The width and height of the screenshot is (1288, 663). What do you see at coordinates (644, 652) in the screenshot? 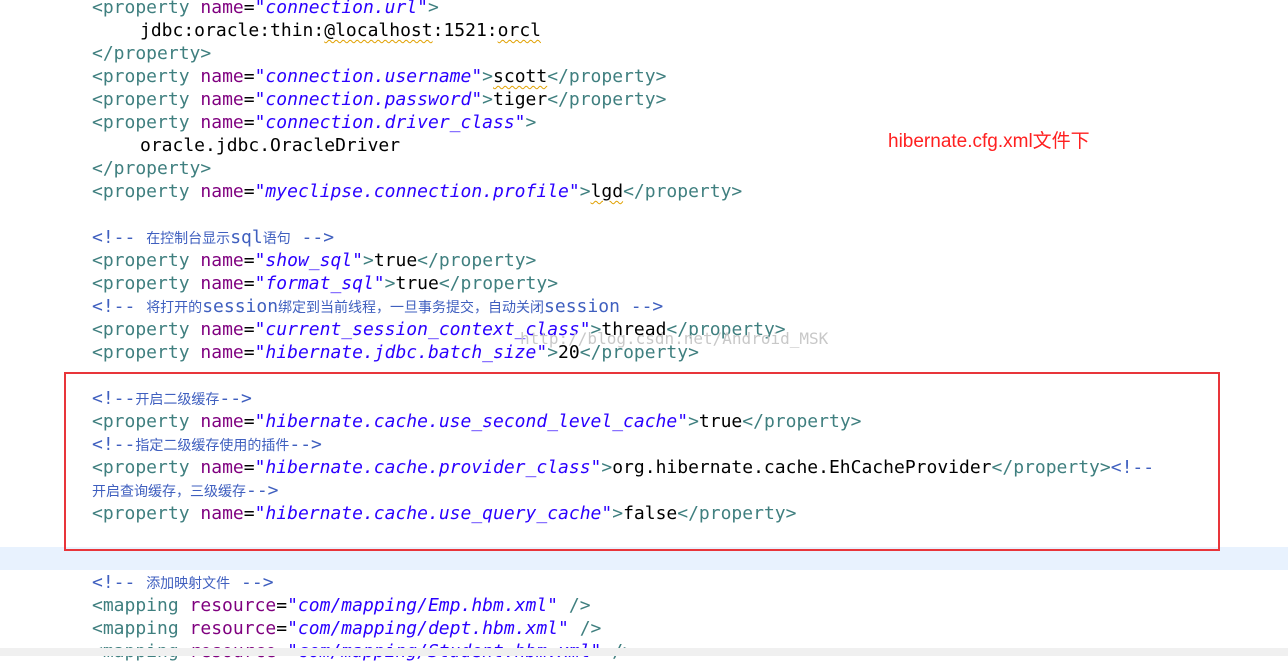
I see `horizontal-scrollbar` at bounding box center [644, 652].